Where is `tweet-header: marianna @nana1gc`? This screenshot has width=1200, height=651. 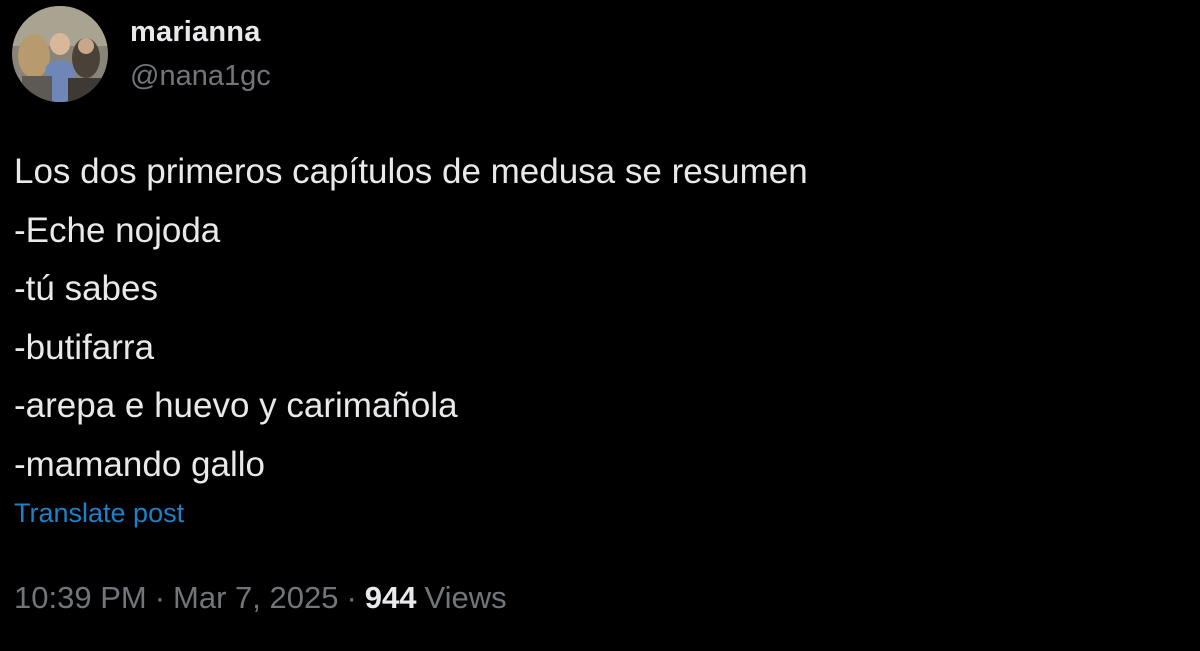 tweet-header: marianna @nana1gc is located at coordinates (141, 54).